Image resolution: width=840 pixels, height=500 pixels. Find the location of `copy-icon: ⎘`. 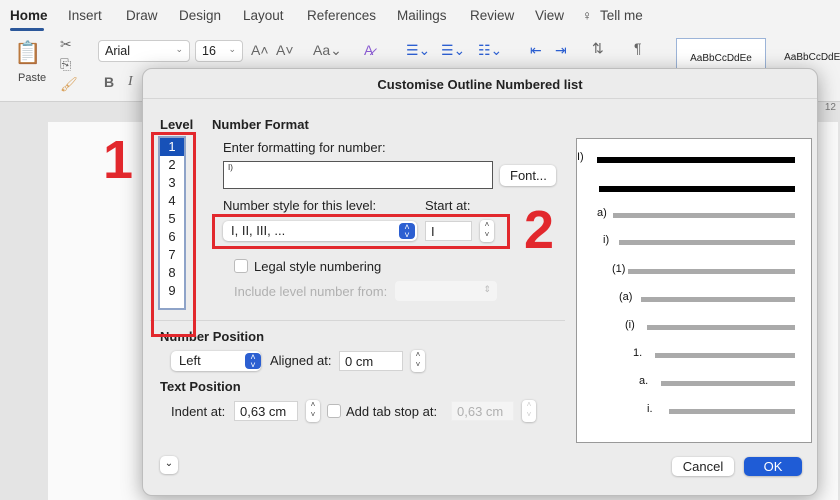

copy-icon: ⎘ is located at coordinates (65, 64).